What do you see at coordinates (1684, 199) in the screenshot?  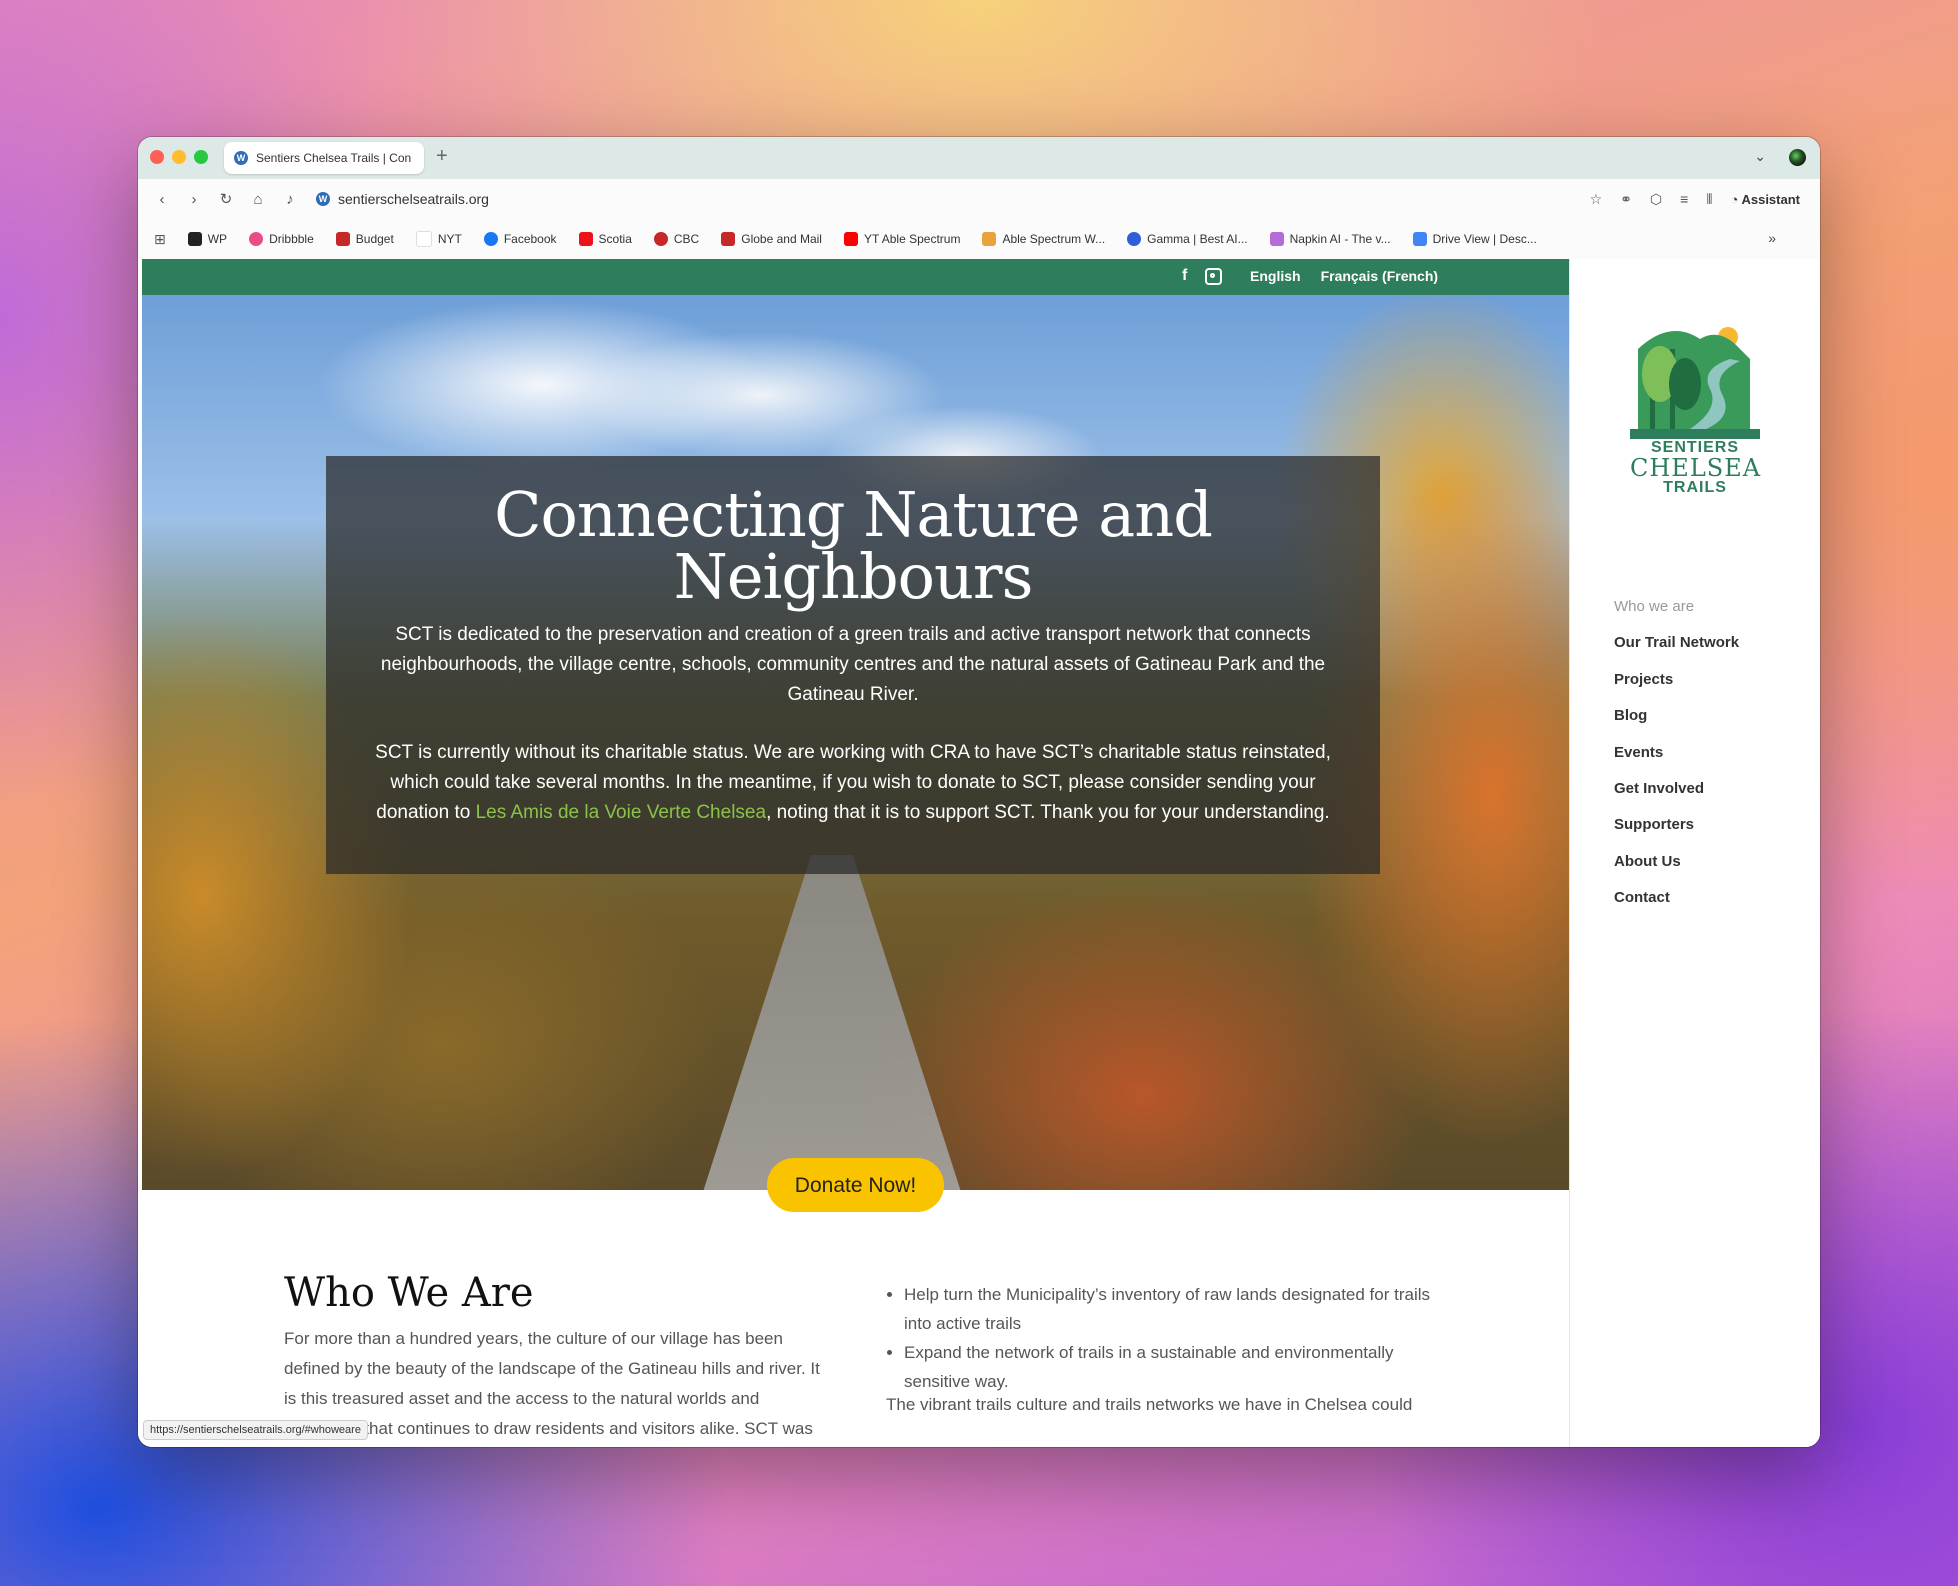 I see `menu-lines-icon: ≡` at bounding box center [1684, 199].